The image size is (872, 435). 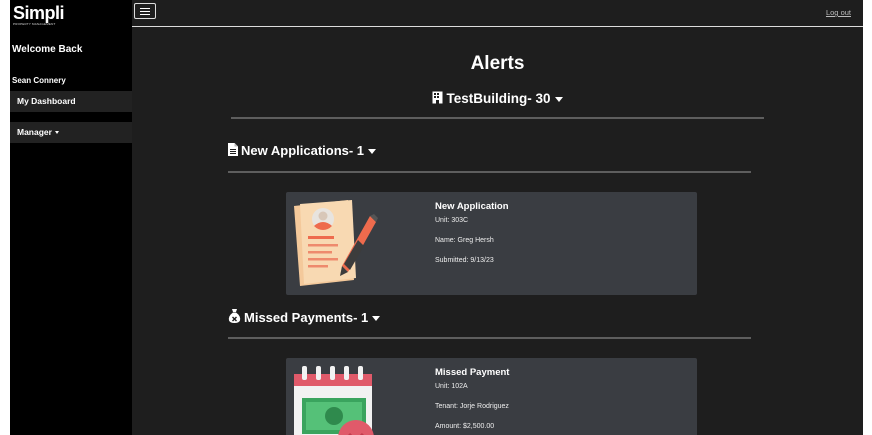 I want to click on missed-payment-calendar-icon, so click(x=334, y=400).